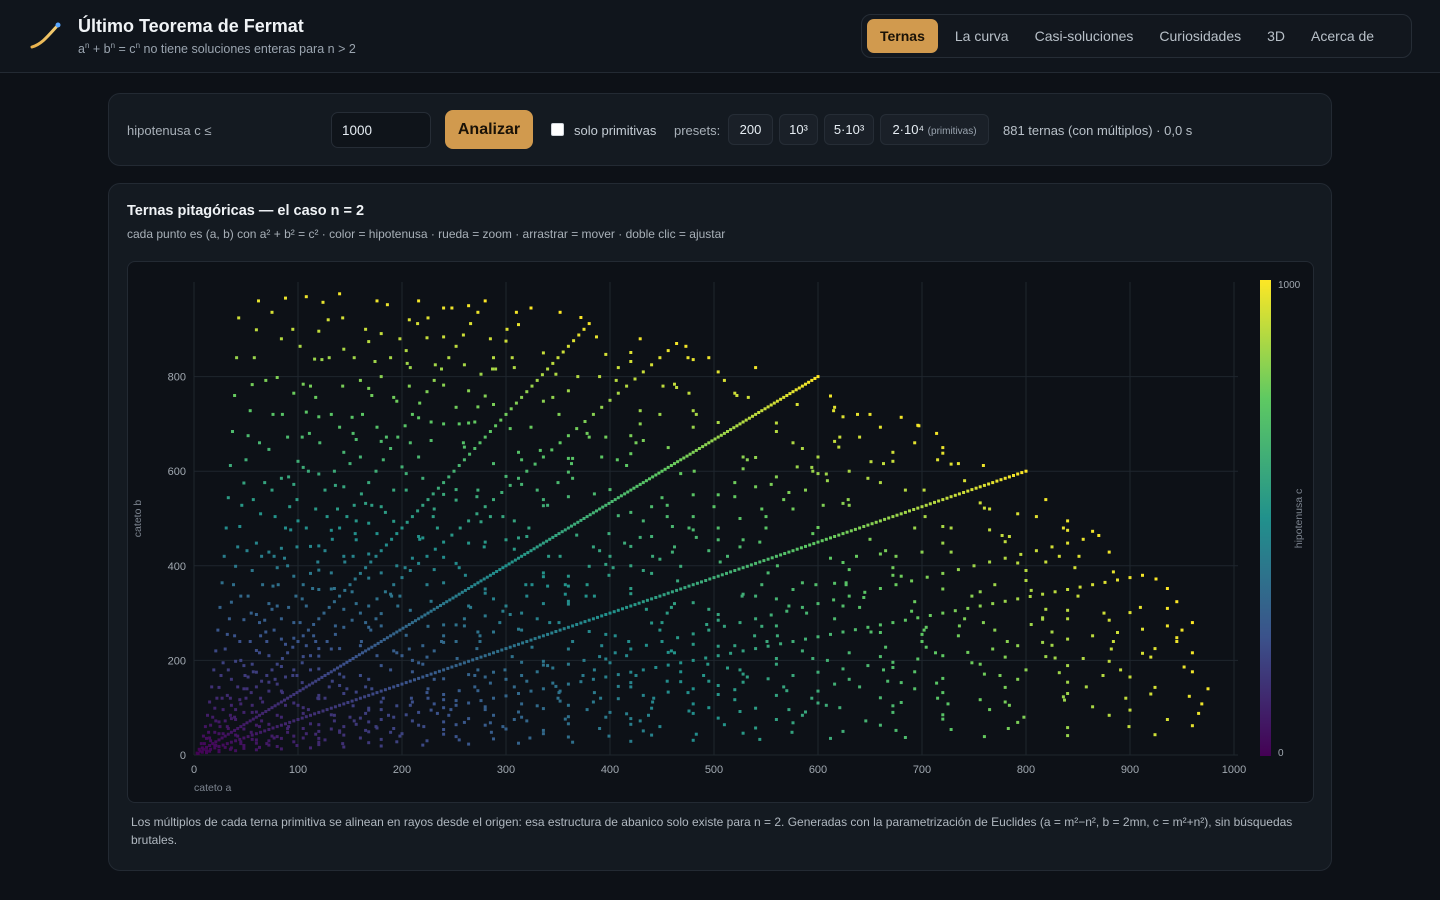  Describe the element at coordinates (934, 129) in the screenshot. I see `preset-2e4-button: 2·10⁴ (primitivas)` at that location.